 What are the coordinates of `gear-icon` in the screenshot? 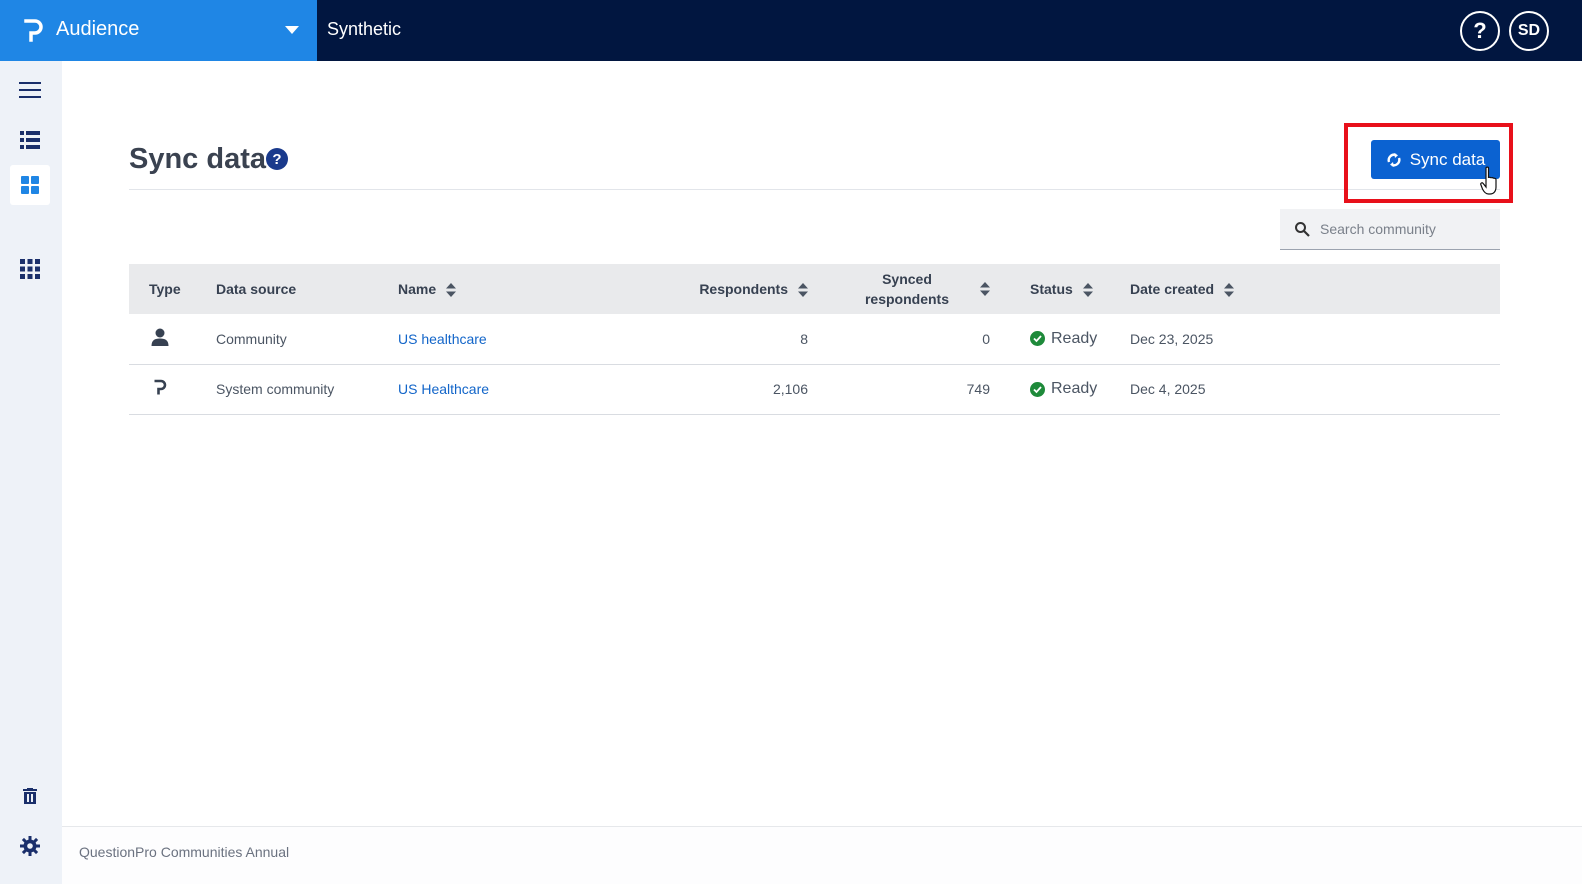 It's located at (30, 846).